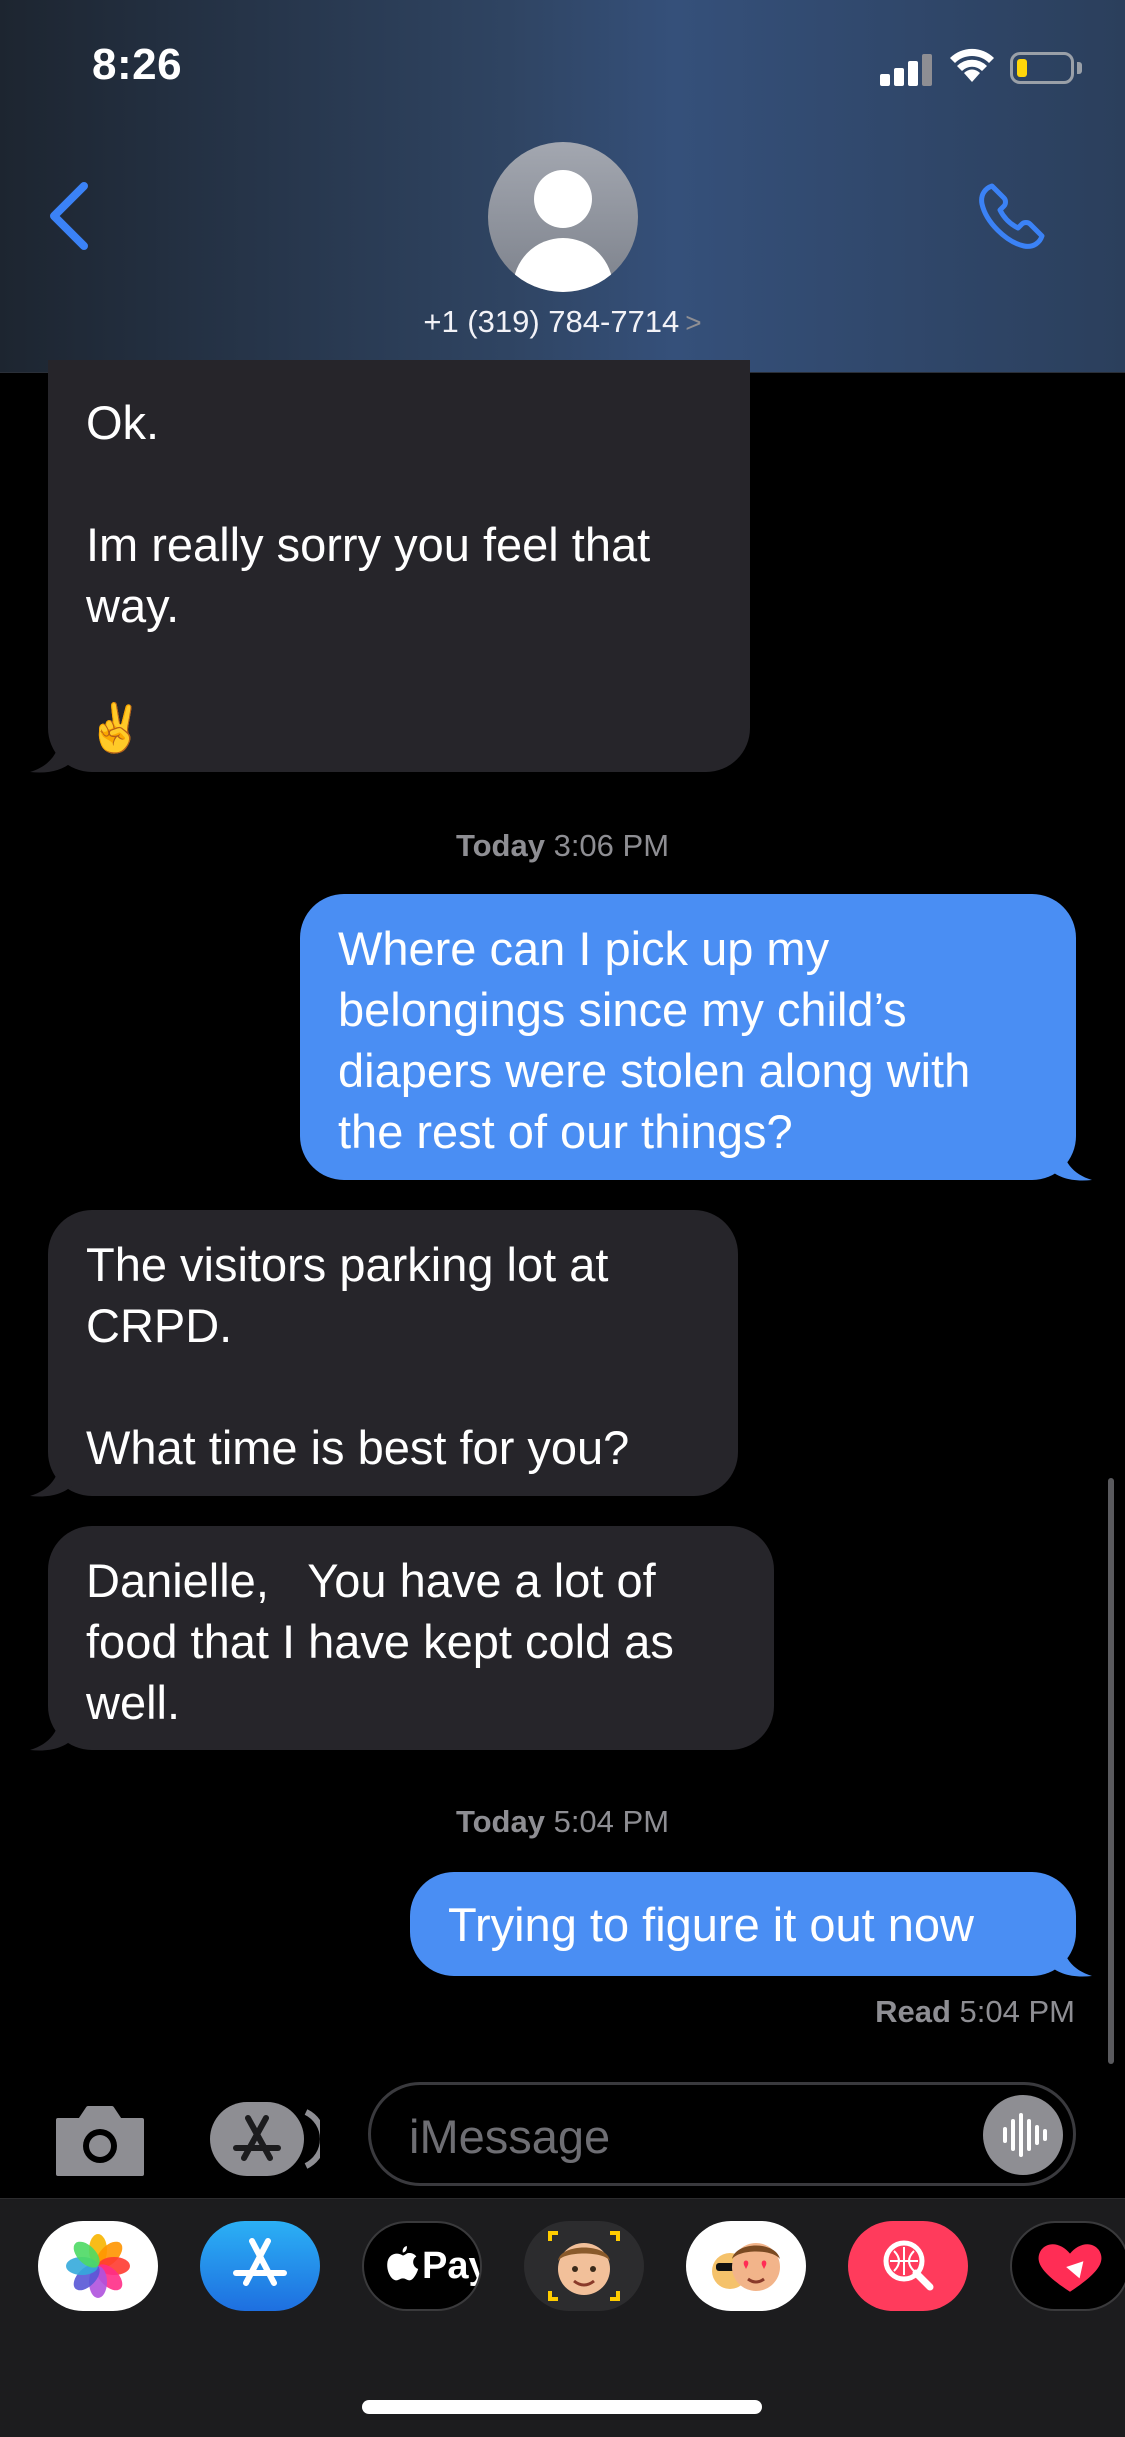  What do you see at coordinates (693, 322) in the screenshot?
I see `chevron-right-icon: >` at bounding box center [693, 322].